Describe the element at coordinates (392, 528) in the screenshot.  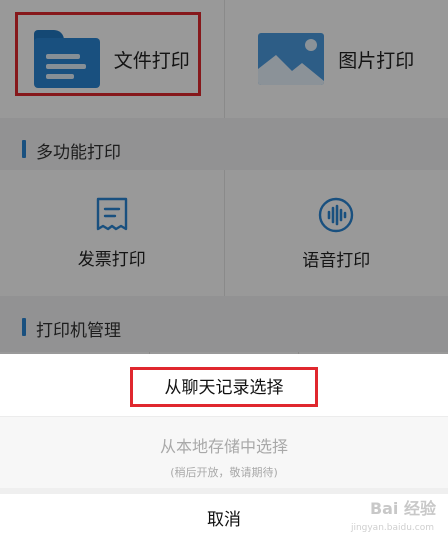
I see `watermark-url: jingyan.baidu.com` at that location.